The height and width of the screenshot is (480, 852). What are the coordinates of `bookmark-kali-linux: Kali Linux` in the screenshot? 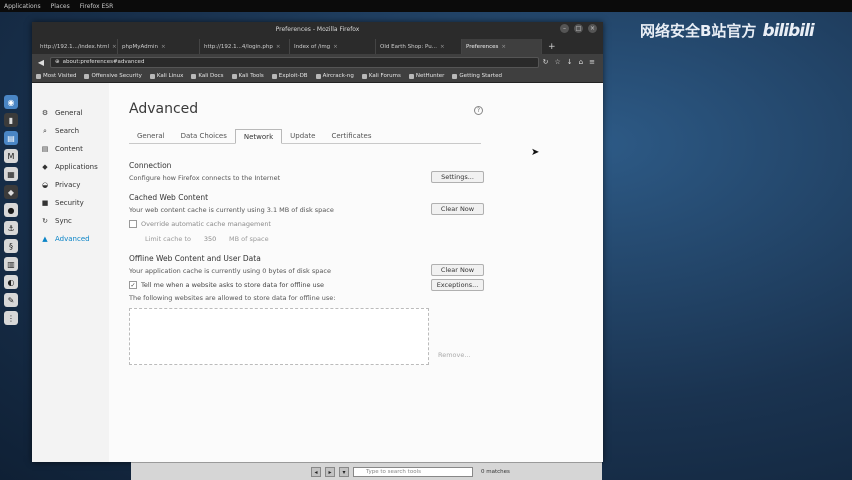 It's located at (166, 76).